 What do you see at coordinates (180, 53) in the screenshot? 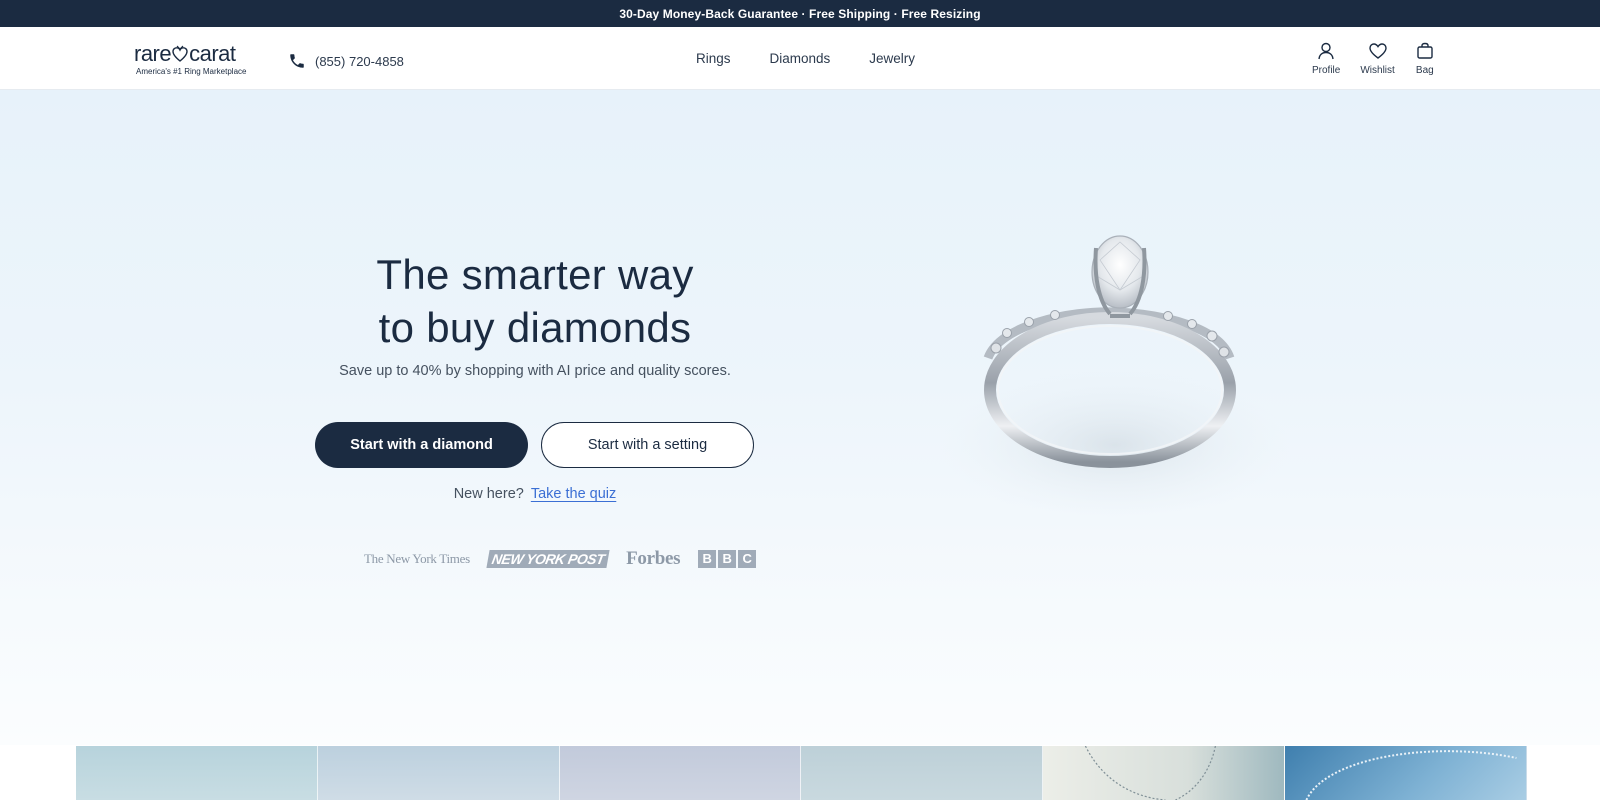
I see `heart-icon` at bounding box center [180, 53].